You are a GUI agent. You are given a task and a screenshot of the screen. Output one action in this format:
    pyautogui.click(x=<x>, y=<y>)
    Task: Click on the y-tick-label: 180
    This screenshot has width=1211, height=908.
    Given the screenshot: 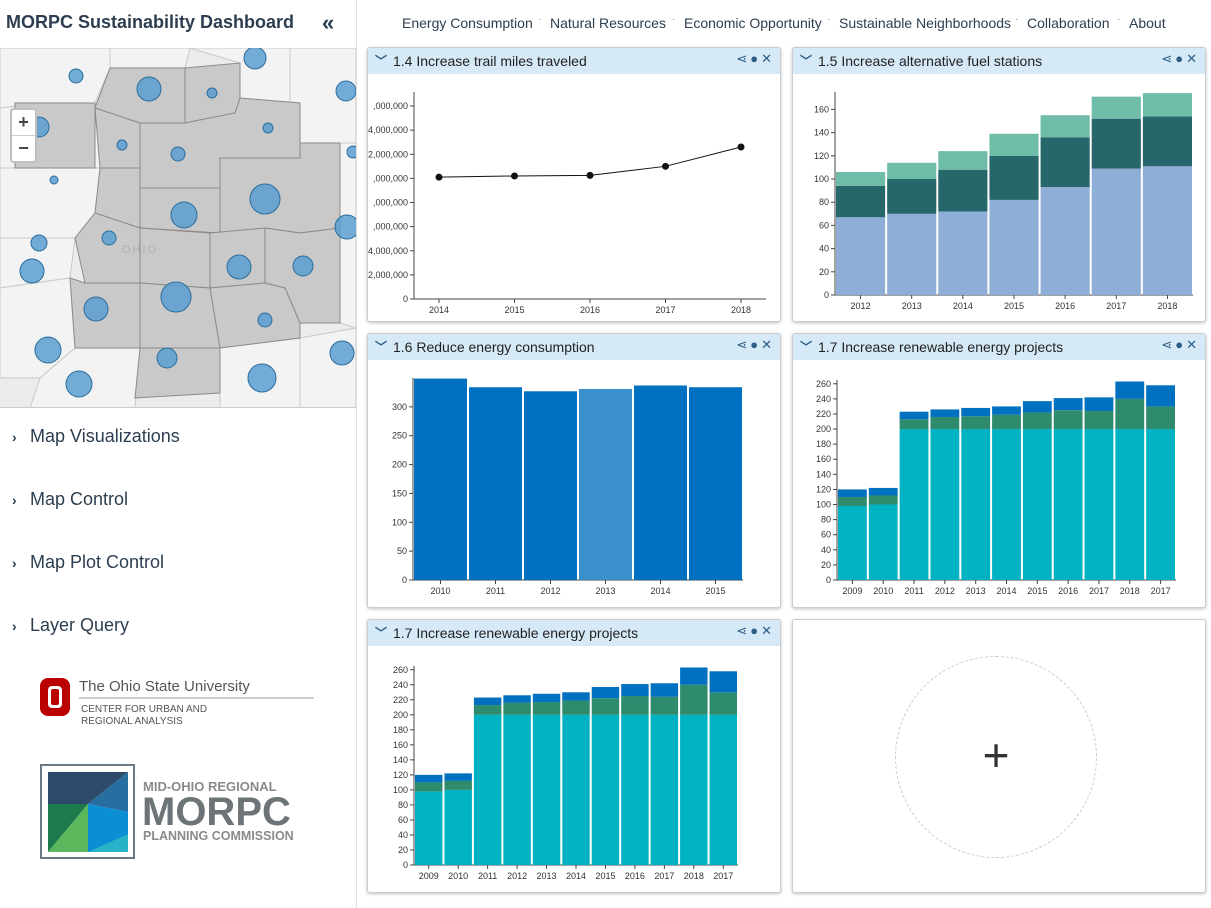 What is the action you would take?
    pyautogui.click(x=400, y=730)
    